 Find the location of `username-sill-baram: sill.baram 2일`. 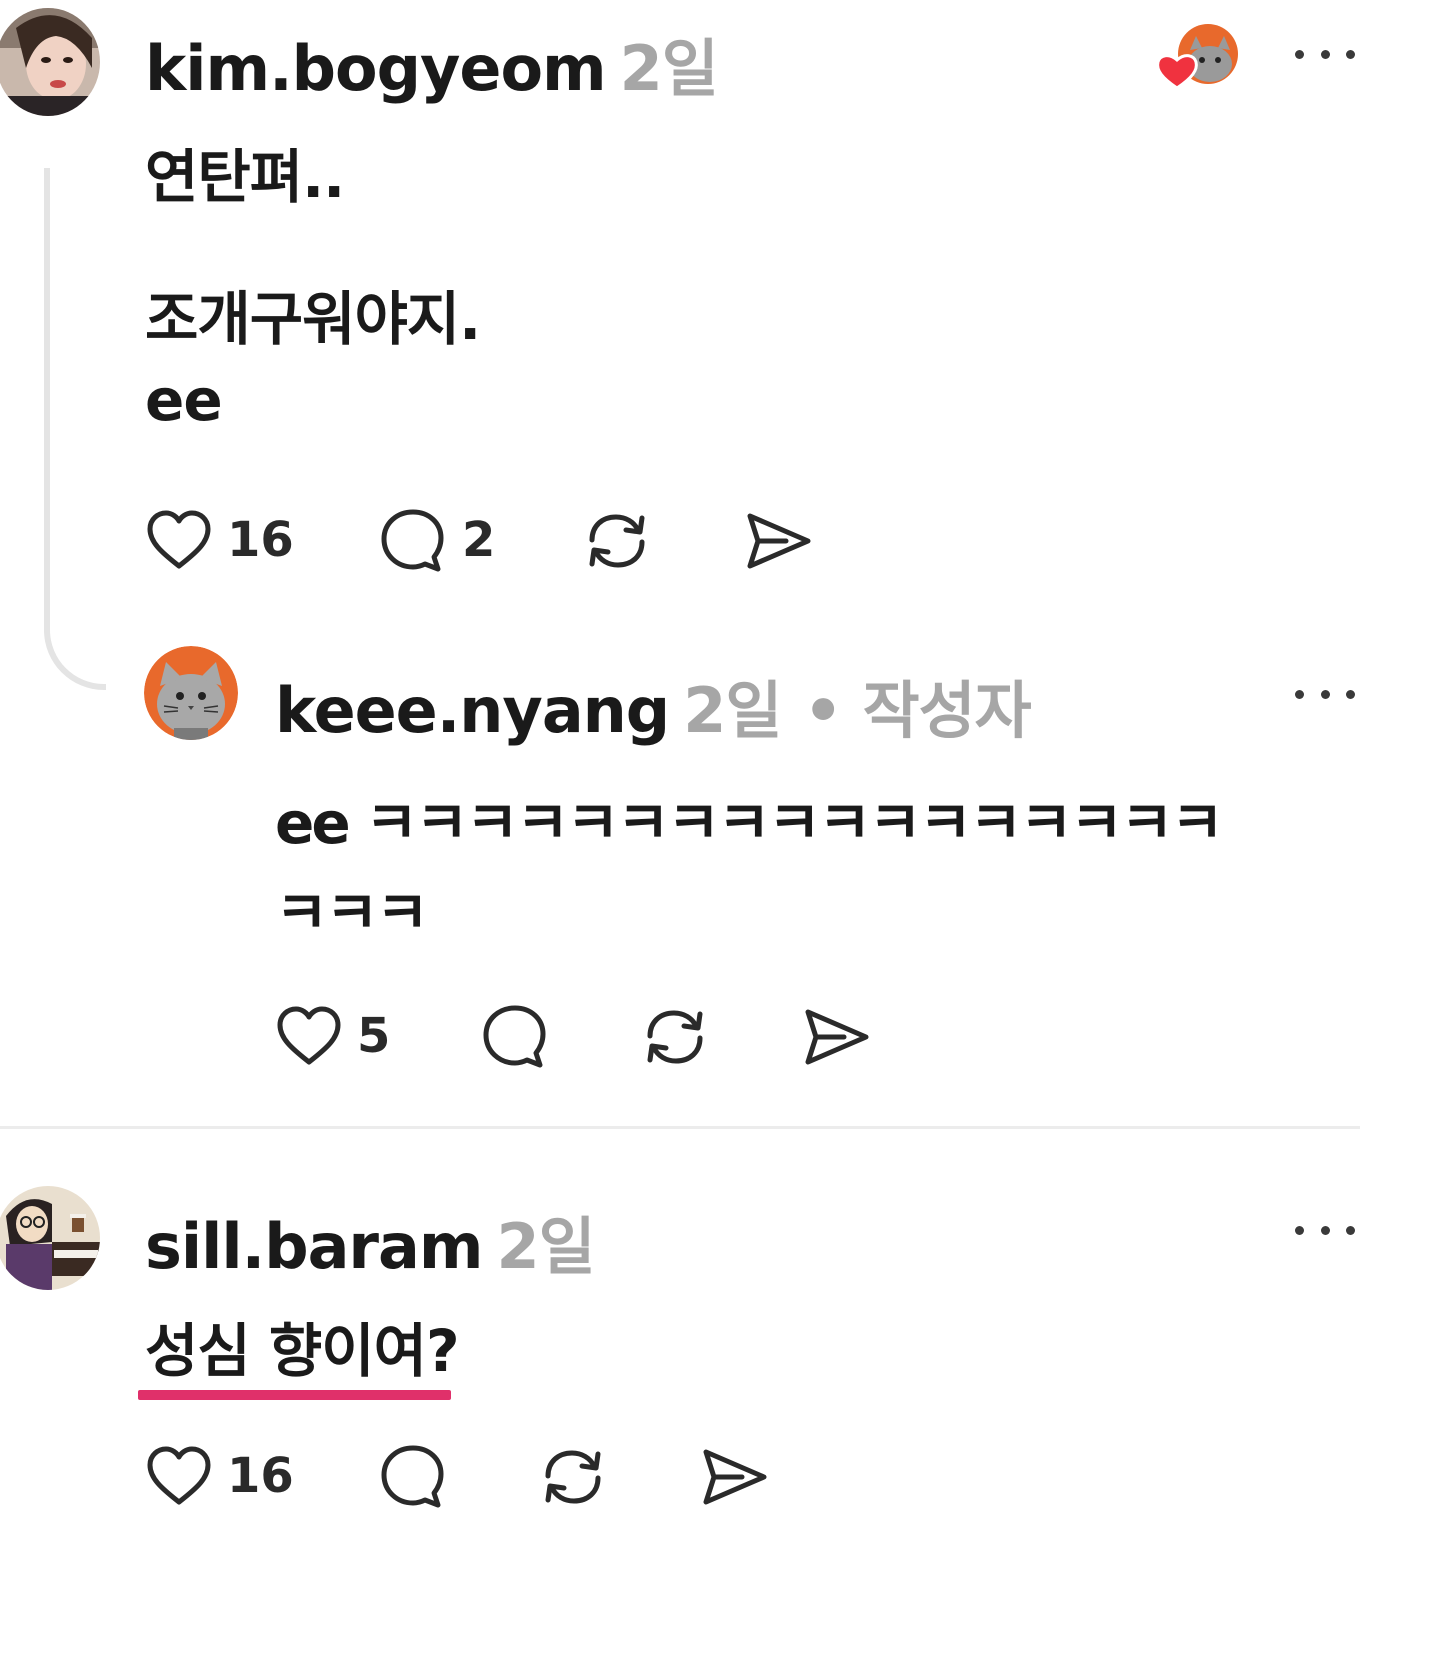

username-sill-baram: sill.baram 2일 is located at coordinates (370, 1241).